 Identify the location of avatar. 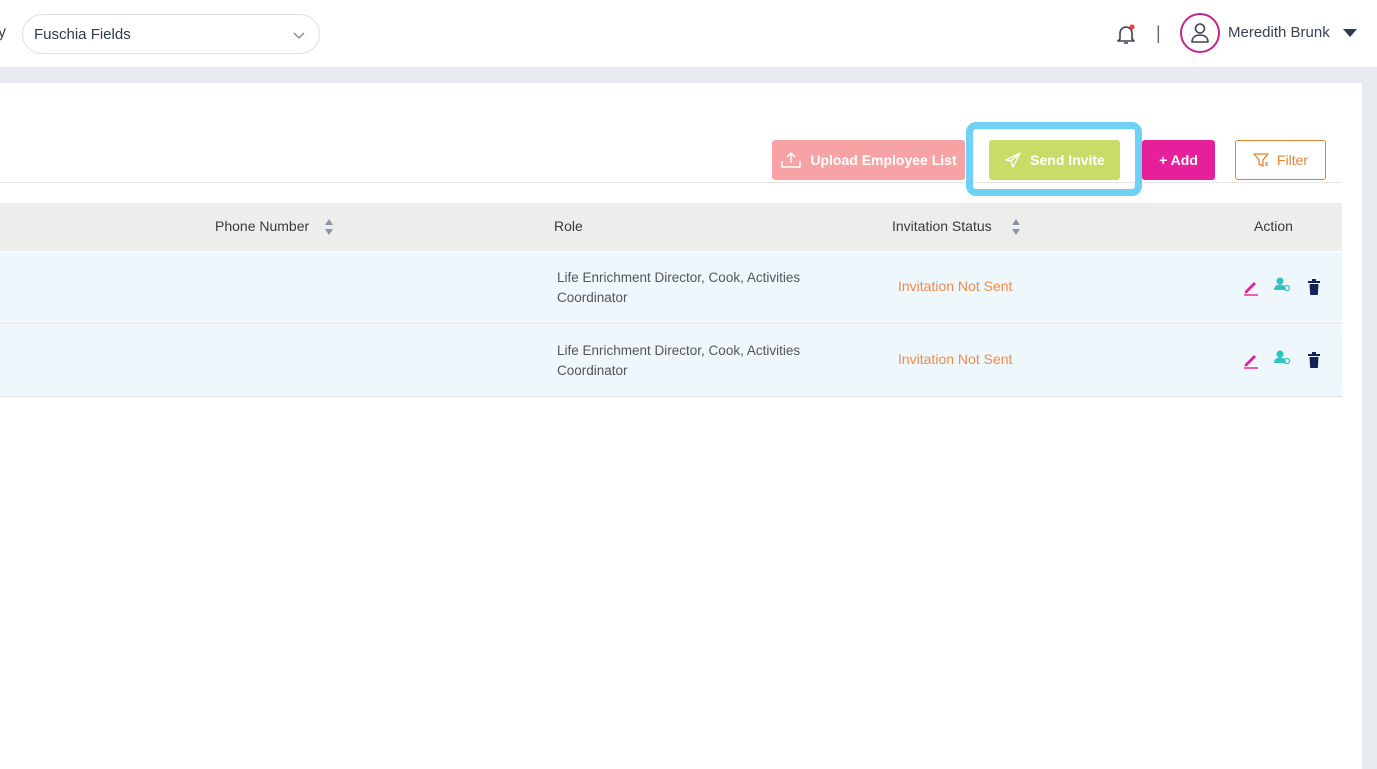
(1200, 33).